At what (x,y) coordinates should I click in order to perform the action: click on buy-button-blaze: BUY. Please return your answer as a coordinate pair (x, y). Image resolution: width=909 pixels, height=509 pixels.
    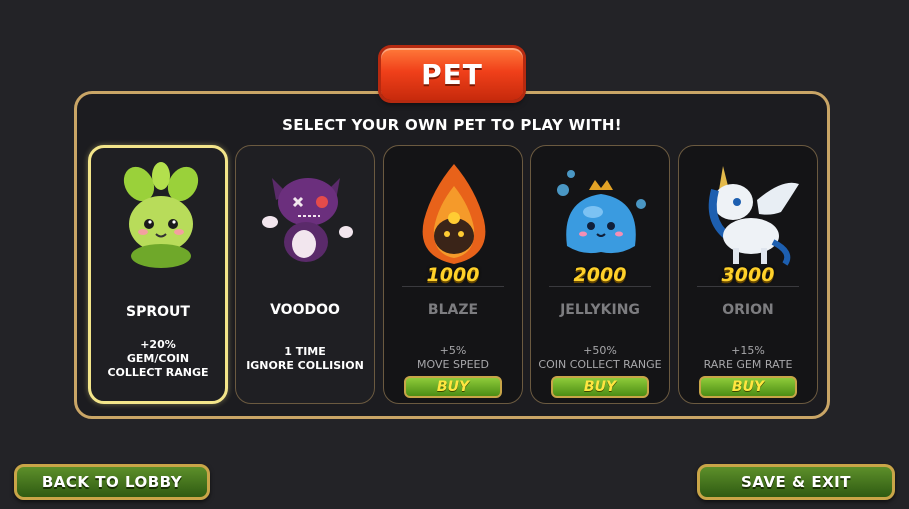
    Looking at the image, I should click on (453, 387).